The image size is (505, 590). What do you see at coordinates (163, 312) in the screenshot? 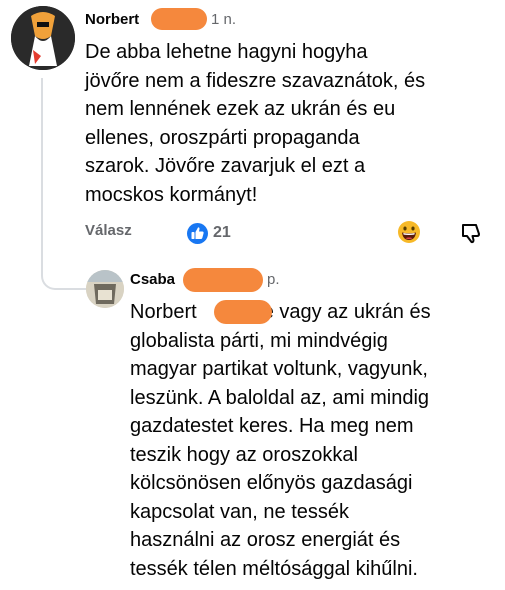
I see `mention-link: Norbert` at bounding box center [163, 312].